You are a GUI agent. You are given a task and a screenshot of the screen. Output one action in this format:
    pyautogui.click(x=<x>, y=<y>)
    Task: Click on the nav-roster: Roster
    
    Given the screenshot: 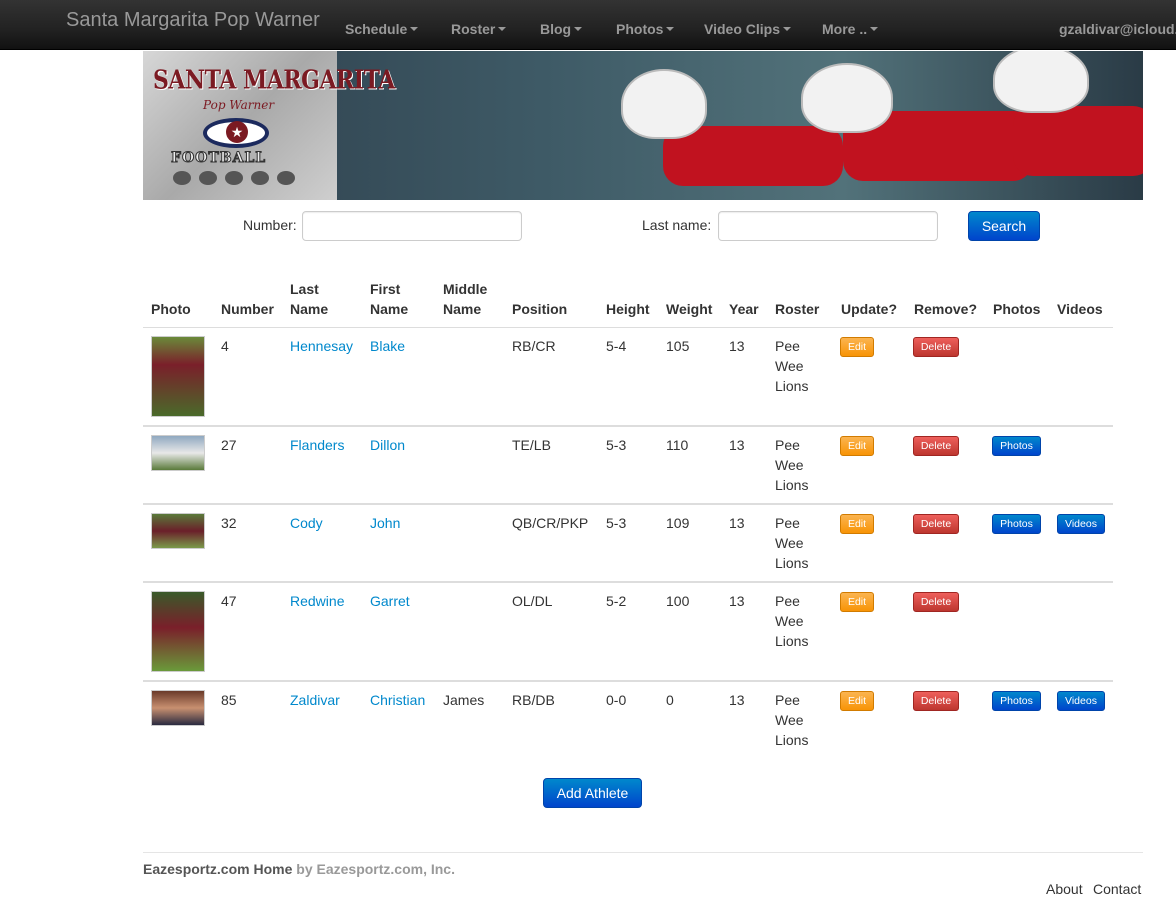 What is the action you would take?
    pyautogui.click(x=479, y=29)
    